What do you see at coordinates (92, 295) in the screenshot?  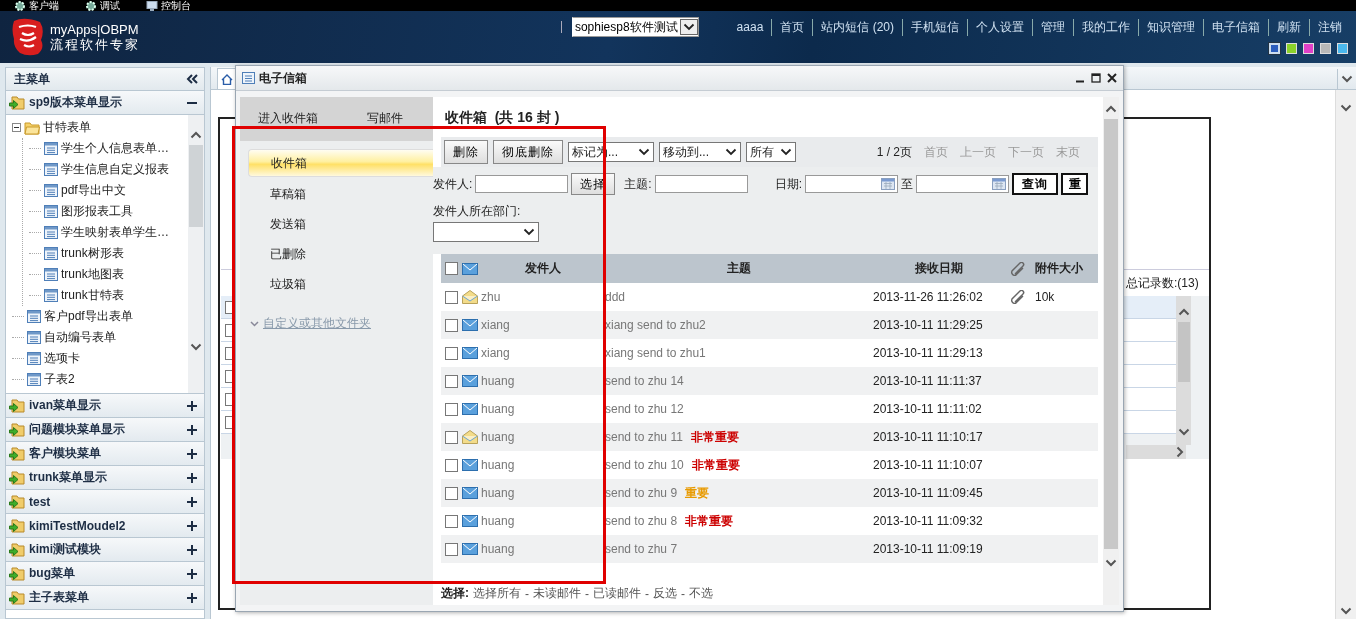 I see `tree-item: trunk甘特表` at bounding box center [92, 295].